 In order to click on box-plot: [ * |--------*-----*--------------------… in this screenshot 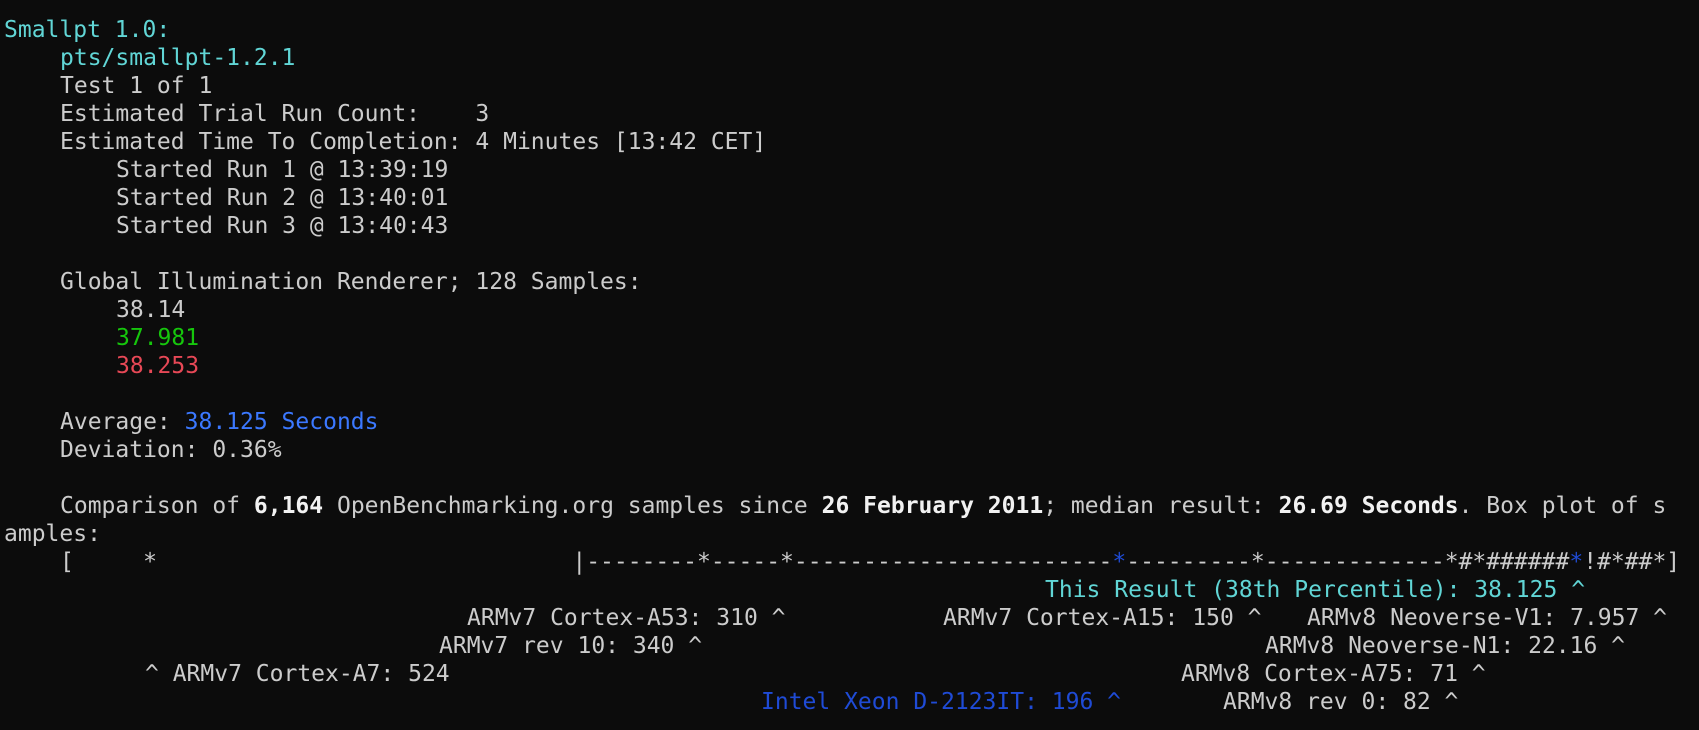, I will do `click(851, 562)`.